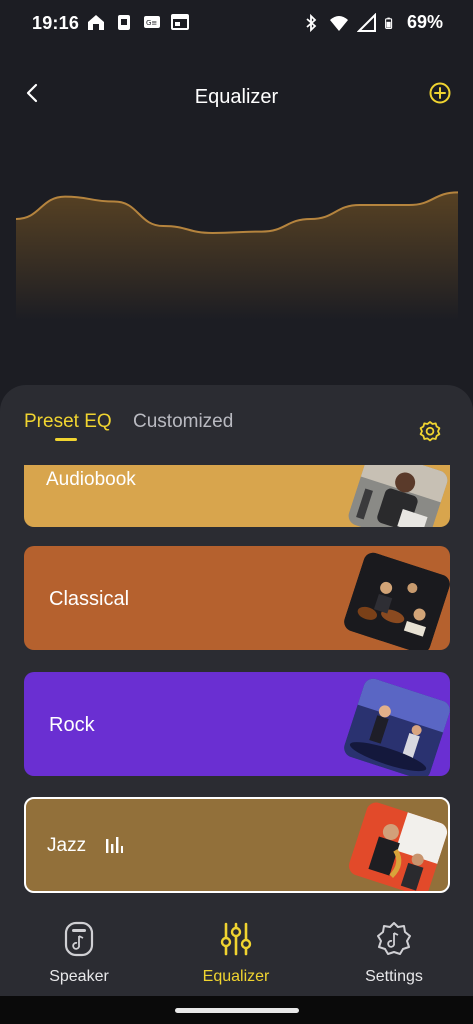  I want to click on add-preset-button, so click(440, 93).